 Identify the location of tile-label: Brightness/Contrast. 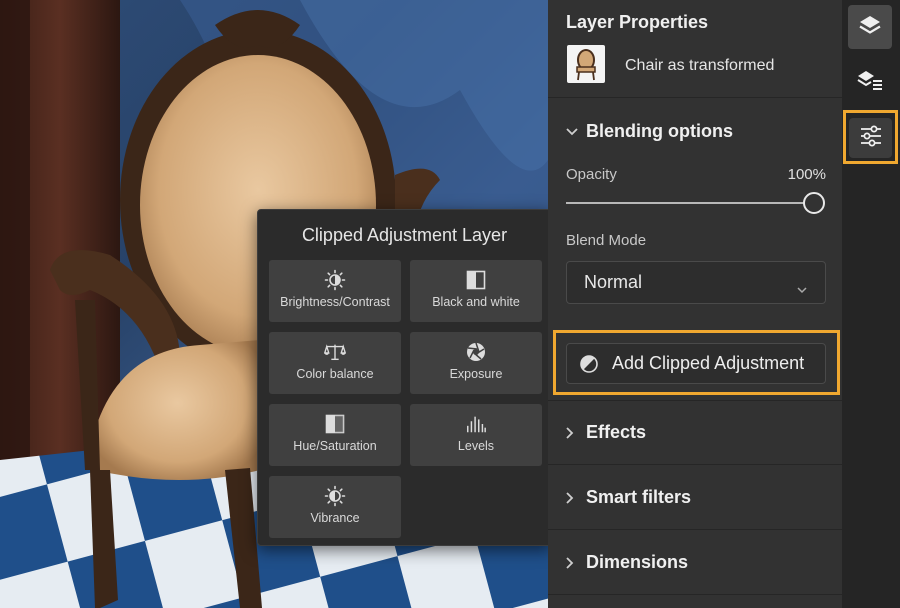
(335, 302).